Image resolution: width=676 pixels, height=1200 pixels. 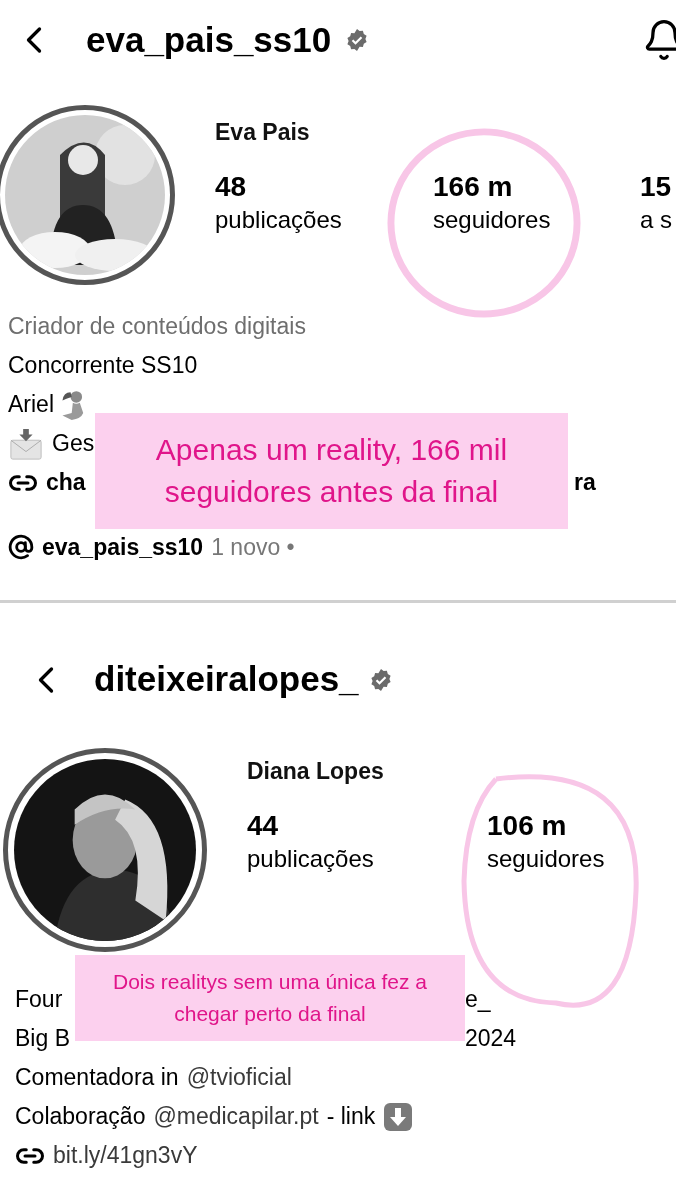 I want to click on envelope-icon, so click(x=26, y=443).